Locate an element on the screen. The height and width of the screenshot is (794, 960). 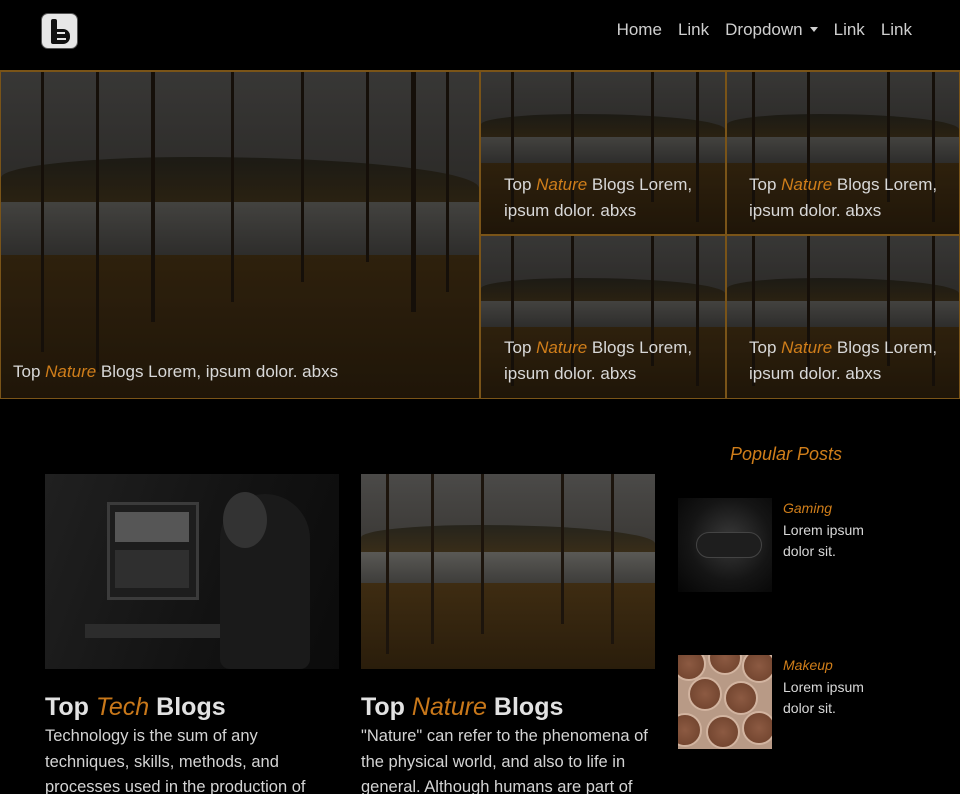
popular-posts-heading: Popular Posts is located at coordinates (786, 454).